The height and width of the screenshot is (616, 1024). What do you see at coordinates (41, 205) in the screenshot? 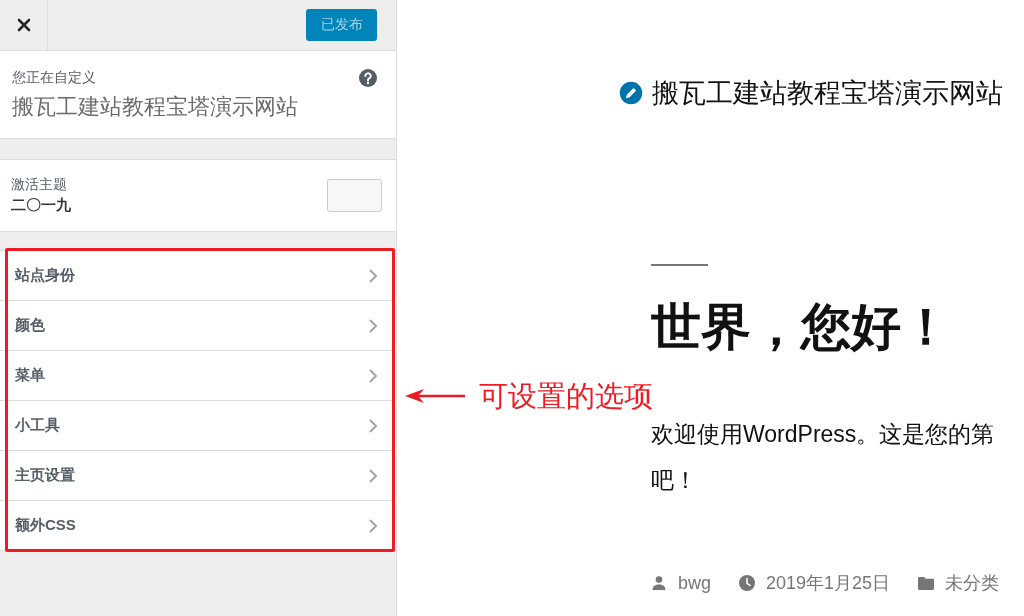
I see `theme-name: 二〇一九` at bounding box center [41, 205].